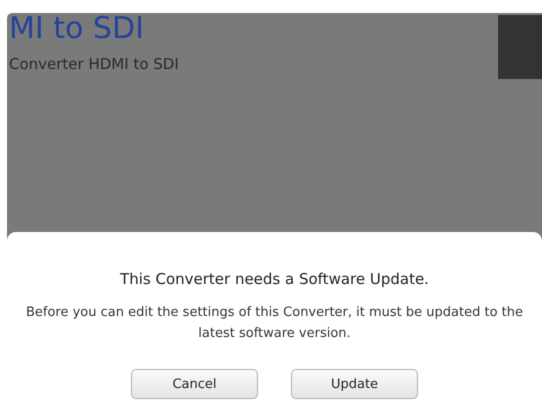  Describe the element at coordinates (520, 47) in the screenshot. I see `photo-placeholder` at that location.